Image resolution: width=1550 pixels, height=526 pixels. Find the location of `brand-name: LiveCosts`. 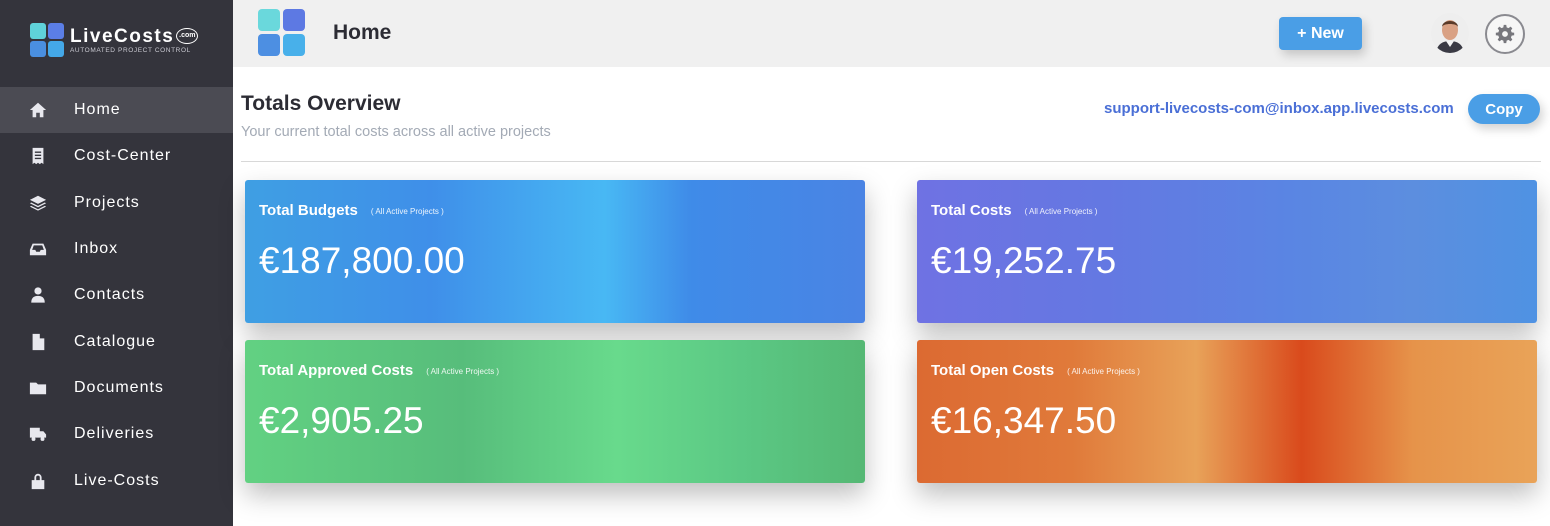

brand-name: LiveCosts is located at coordinates (122, 36).